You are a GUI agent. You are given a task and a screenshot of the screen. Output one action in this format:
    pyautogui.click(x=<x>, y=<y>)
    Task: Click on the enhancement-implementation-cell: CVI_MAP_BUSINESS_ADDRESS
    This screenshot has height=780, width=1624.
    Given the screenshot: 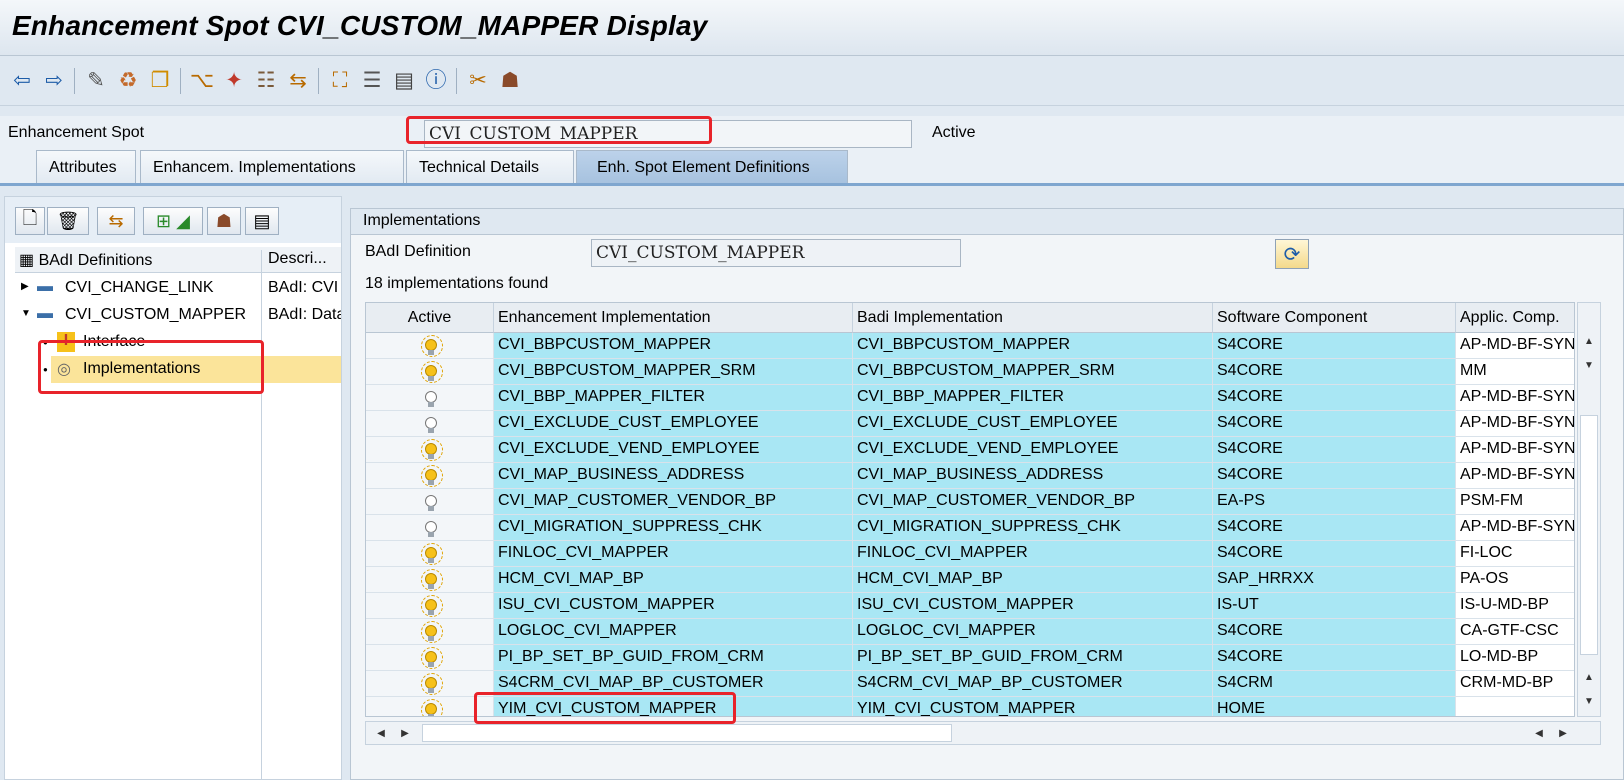 What is the action you would take?
    pyautogui.click(x=673, y=476)
    